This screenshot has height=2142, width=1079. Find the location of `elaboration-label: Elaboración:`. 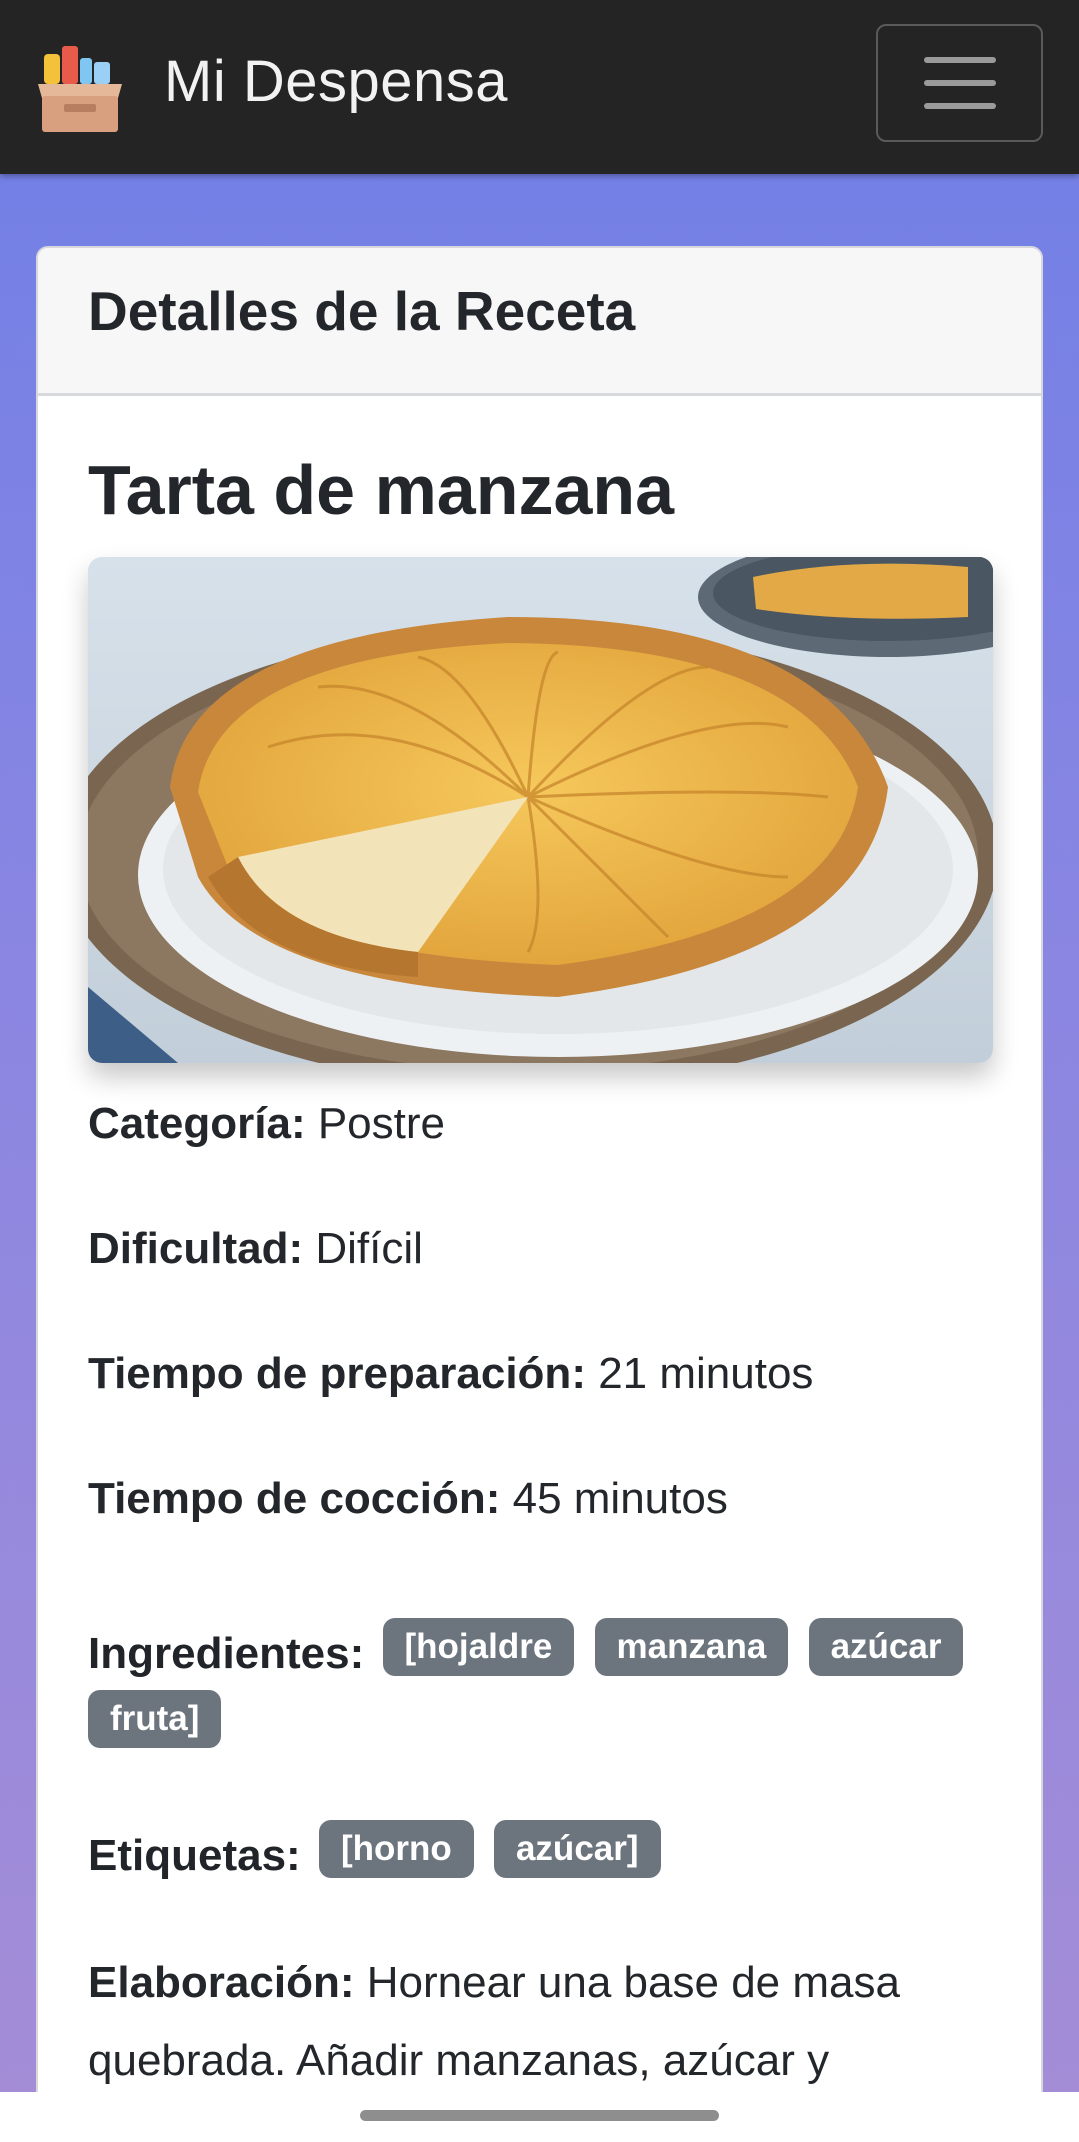

elaboration-label: Elaboración: is located at coordinates (221, 1982).